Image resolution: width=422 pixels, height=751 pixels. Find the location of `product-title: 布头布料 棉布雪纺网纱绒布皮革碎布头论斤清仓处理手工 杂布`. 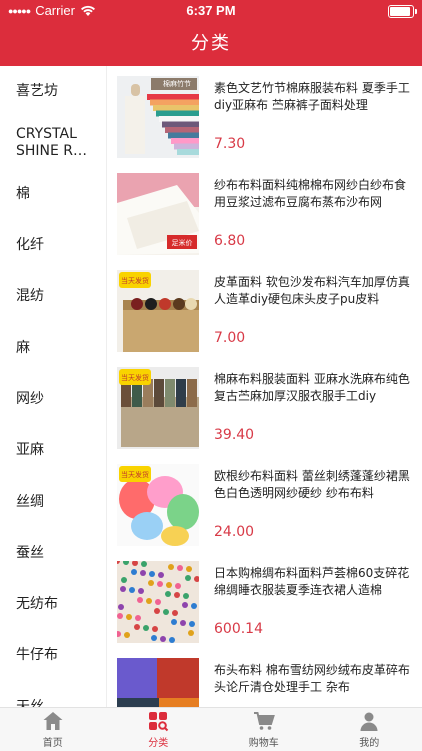

product-title: 布头布料 棉布雪纺网纱绒布皮革碎布头论斤清仓处理手工 杂布 is located at coordinates (312, 679).